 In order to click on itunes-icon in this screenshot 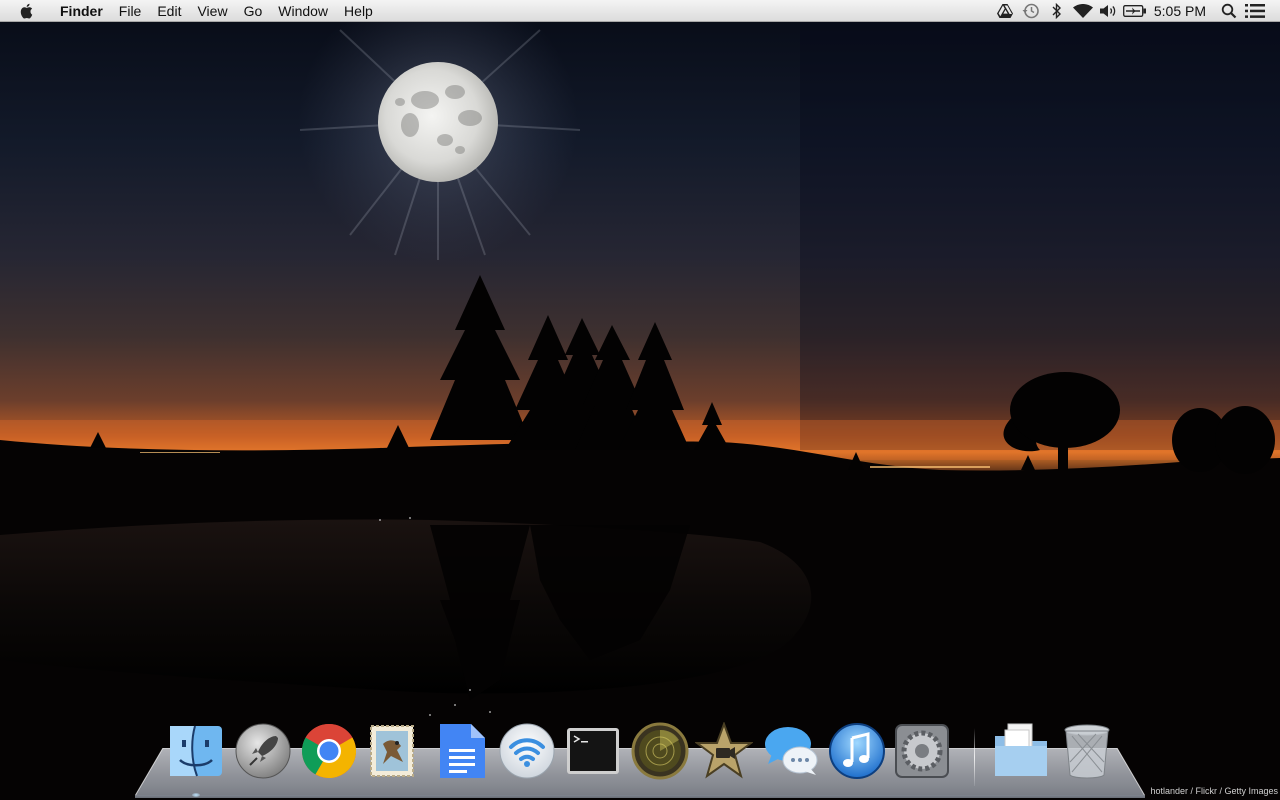, I will do `click(857, 751)`.